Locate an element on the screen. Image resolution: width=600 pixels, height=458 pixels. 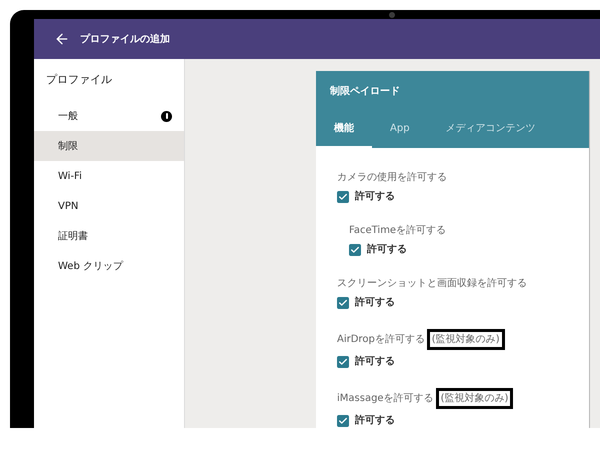
card-title: 制限ペイロード is located at coordinates (365, 91).